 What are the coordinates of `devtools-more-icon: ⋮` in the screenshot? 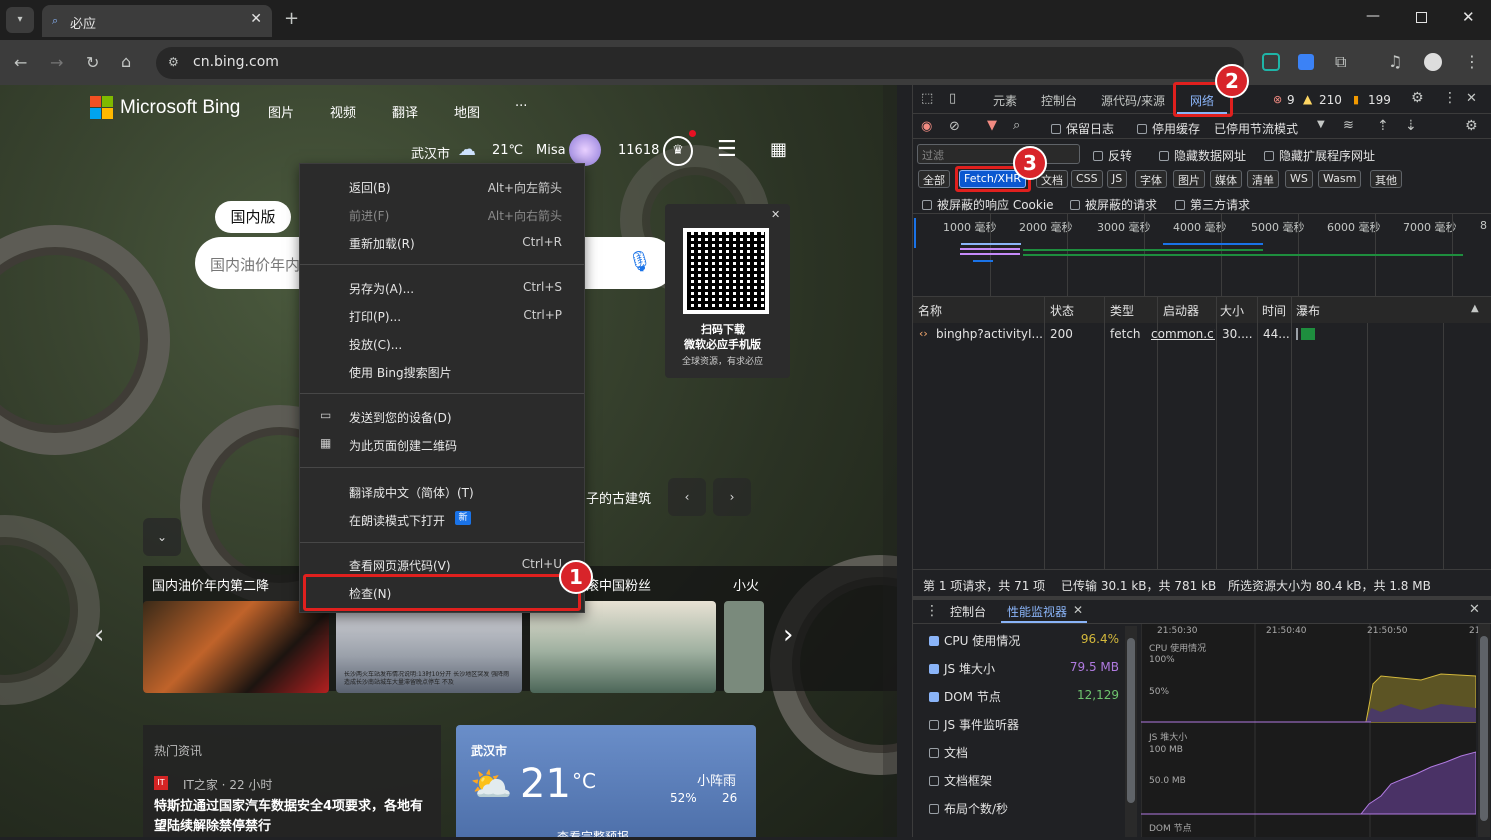 It's located at (1450, 98).